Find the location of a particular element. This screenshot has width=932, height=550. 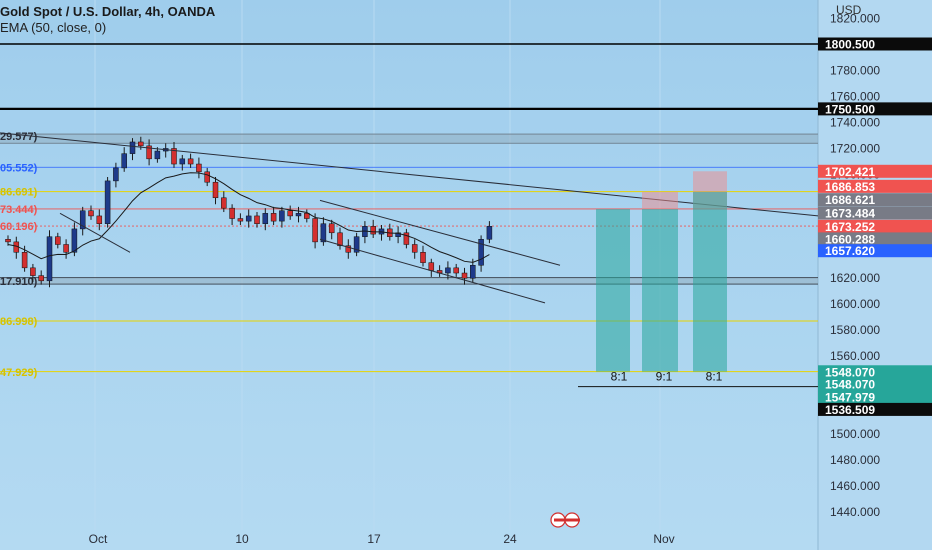

price-tick-label: 1580.000 is located at coordinates (855, 330).